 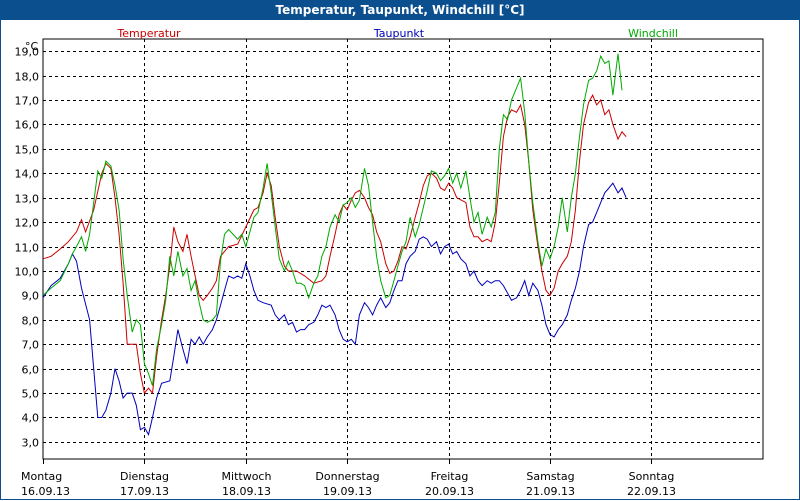 I want to click on x-date-label: 22.09.13, so click(x=651, y=491).